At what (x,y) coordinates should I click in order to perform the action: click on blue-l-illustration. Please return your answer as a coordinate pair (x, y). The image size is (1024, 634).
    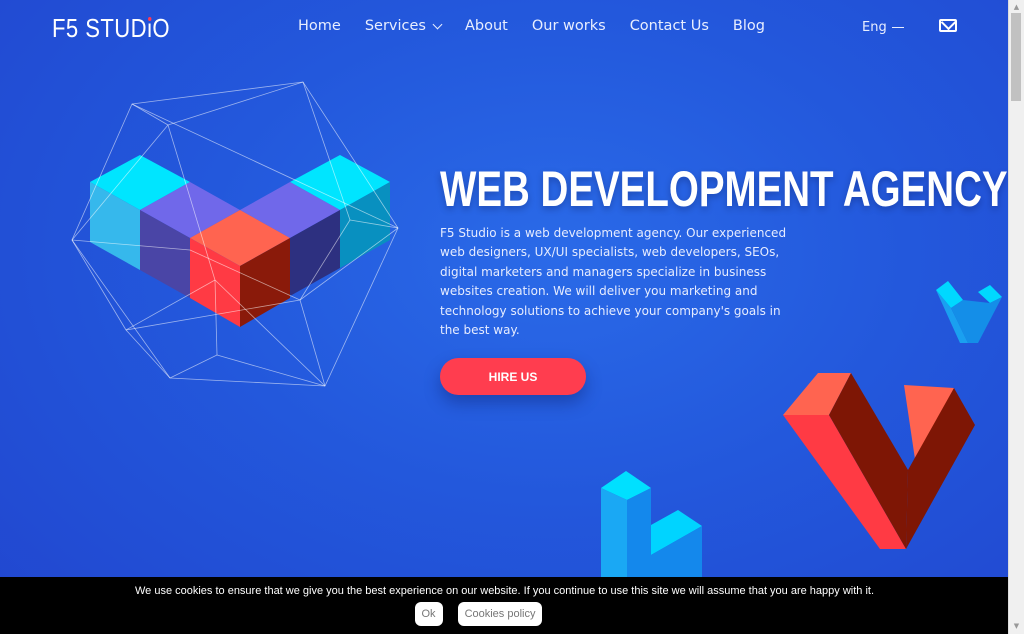
    Looking at the image, I should click on (651, 524).